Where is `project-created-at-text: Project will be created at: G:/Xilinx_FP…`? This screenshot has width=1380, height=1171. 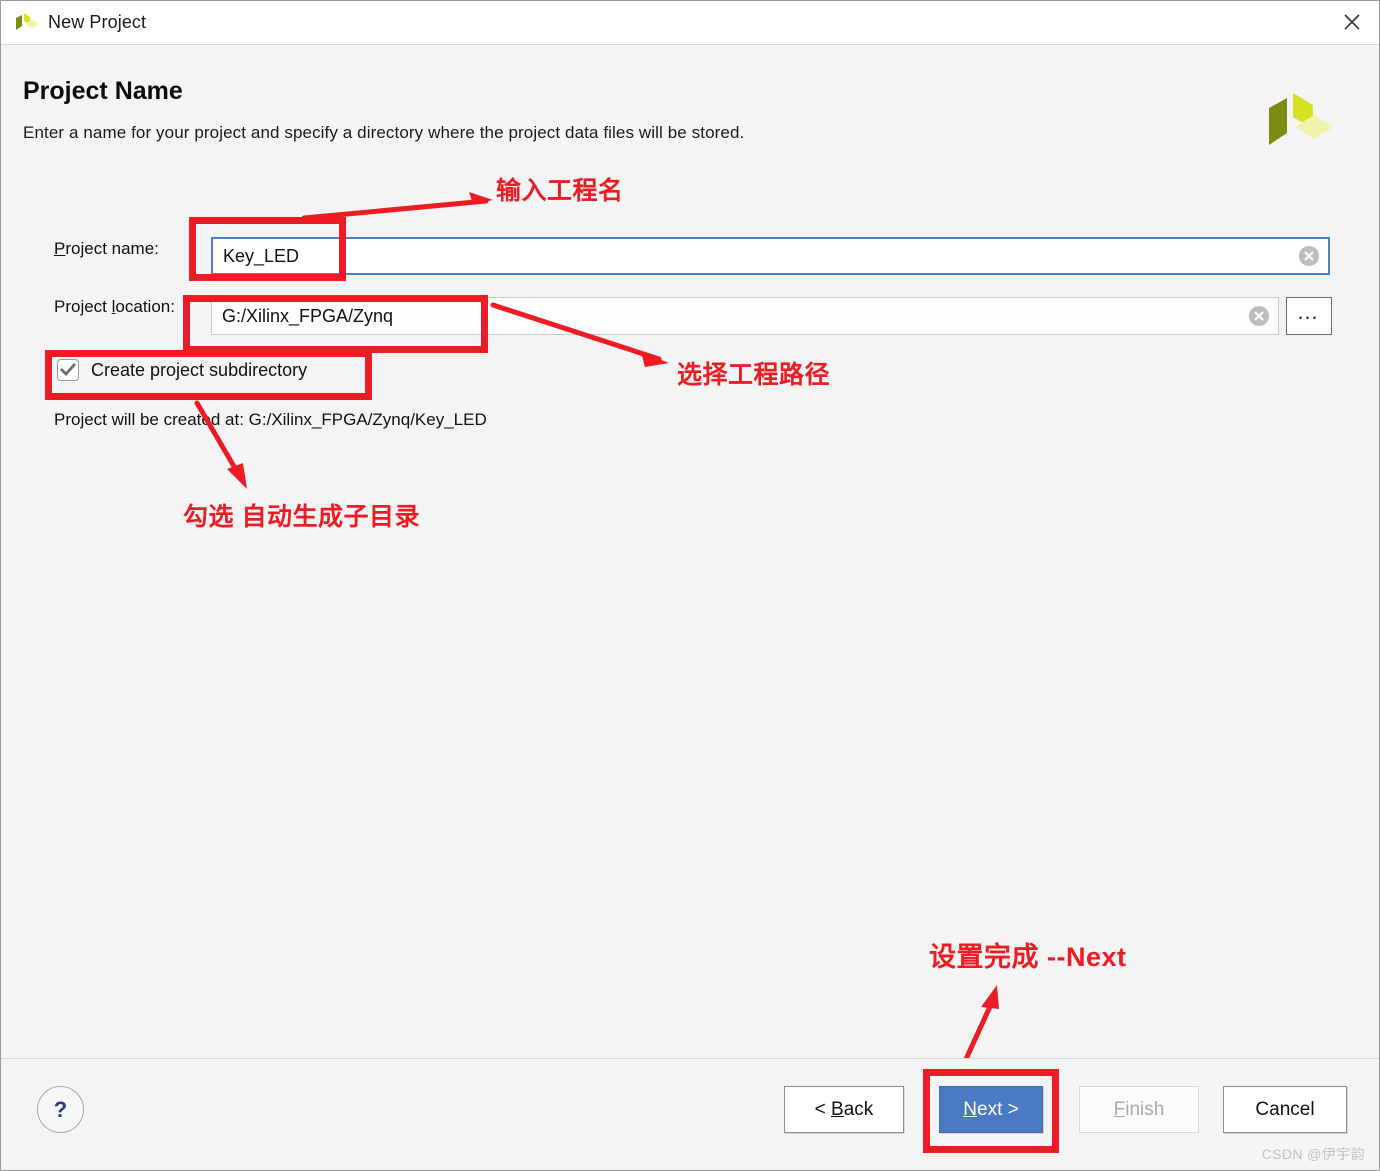
project-created-at-text: Project will be created at: G:/Xilinx_FP… is located at coordinates (270, 419).